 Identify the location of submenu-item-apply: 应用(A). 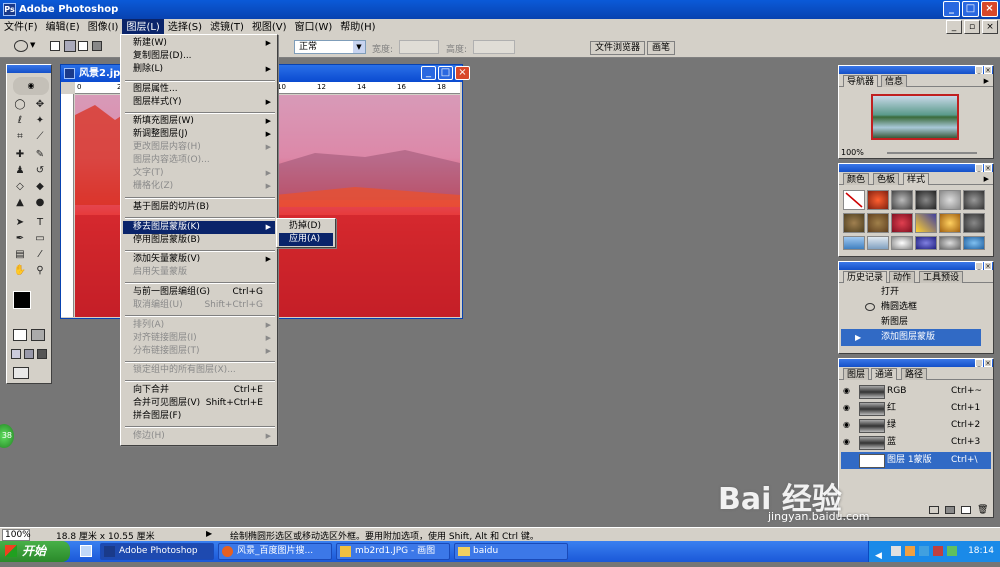
(306, 239).